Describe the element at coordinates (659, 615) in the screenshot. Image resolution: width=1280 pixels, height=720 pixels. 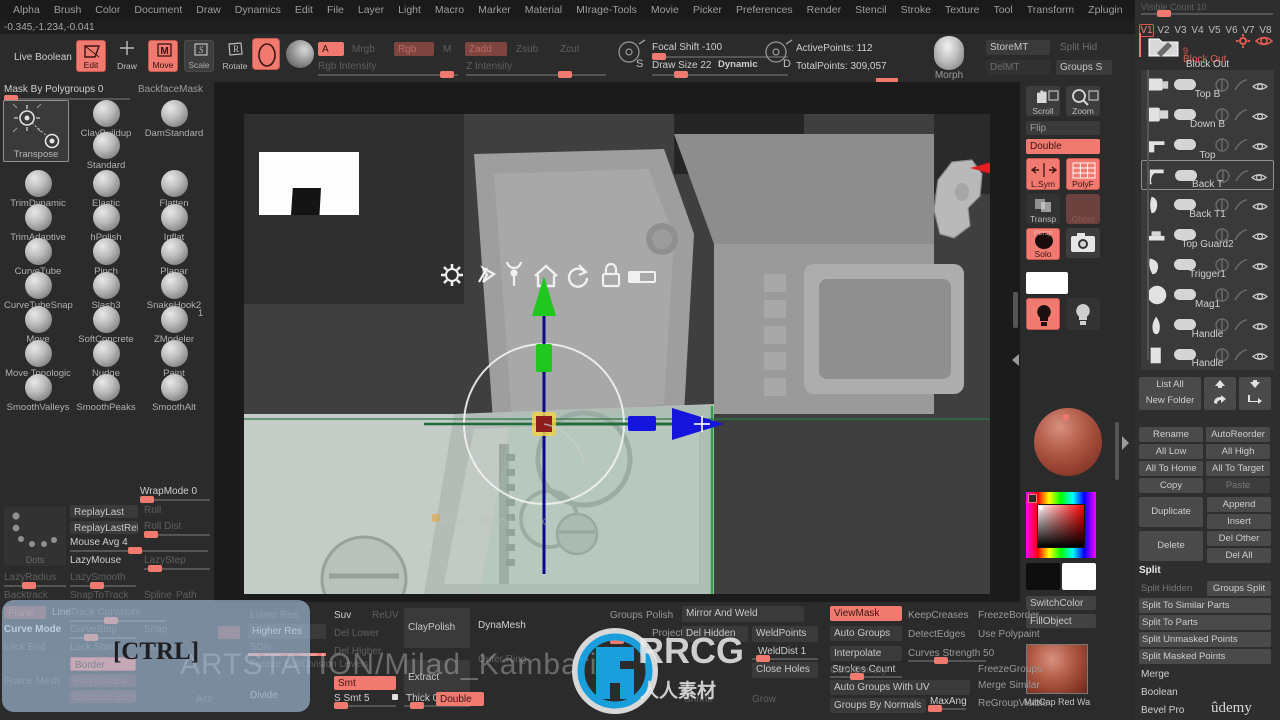
I see `polish-label: Polish` at that location.